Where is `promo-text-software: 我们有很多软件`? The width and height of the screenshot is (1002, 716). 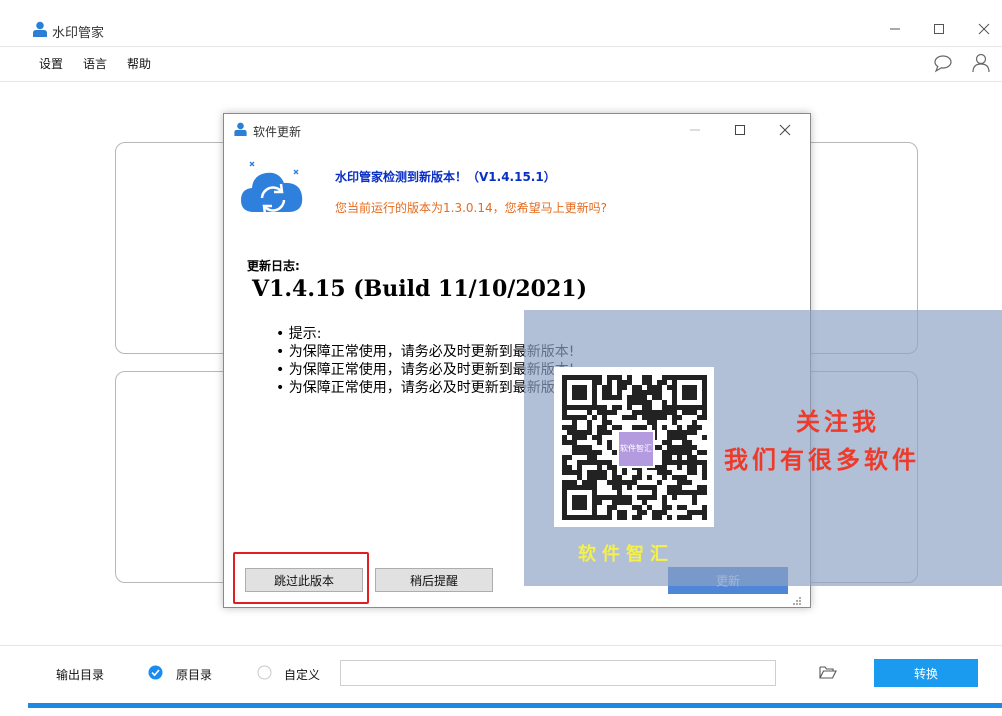
promo-text-software: 我们有很多软件 is located at coordinates (822, 460).